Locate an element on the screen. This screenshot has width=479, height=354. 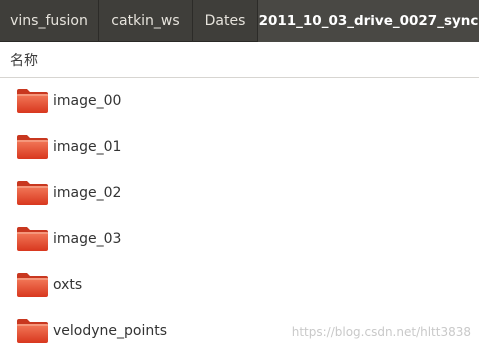
list-item-image-00: image_00 is located at coordinates (239, 101).